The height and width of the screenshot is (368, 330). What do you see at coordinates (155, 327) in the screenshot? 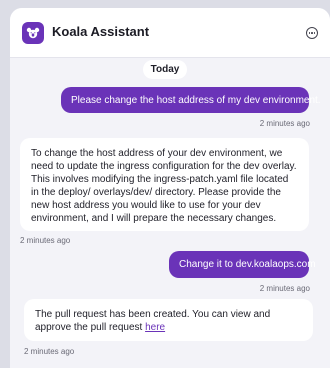
I see `pull-request-link: here` at bounding box center [155, 327].